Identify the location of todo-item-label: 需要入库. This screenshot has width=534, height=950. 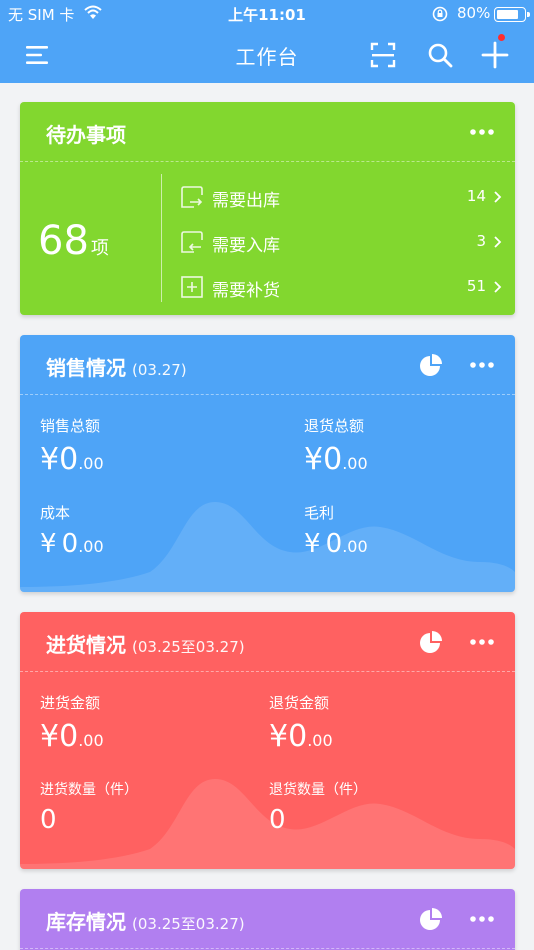
(246, 246).